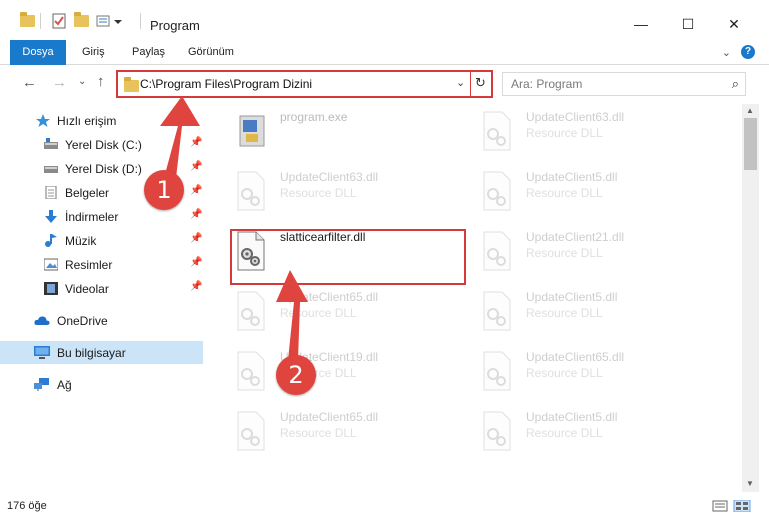  What do you see at coordinates (234, 228) in the screenshot?
I see `annotation-arrows` at bounding box center [234, 228].